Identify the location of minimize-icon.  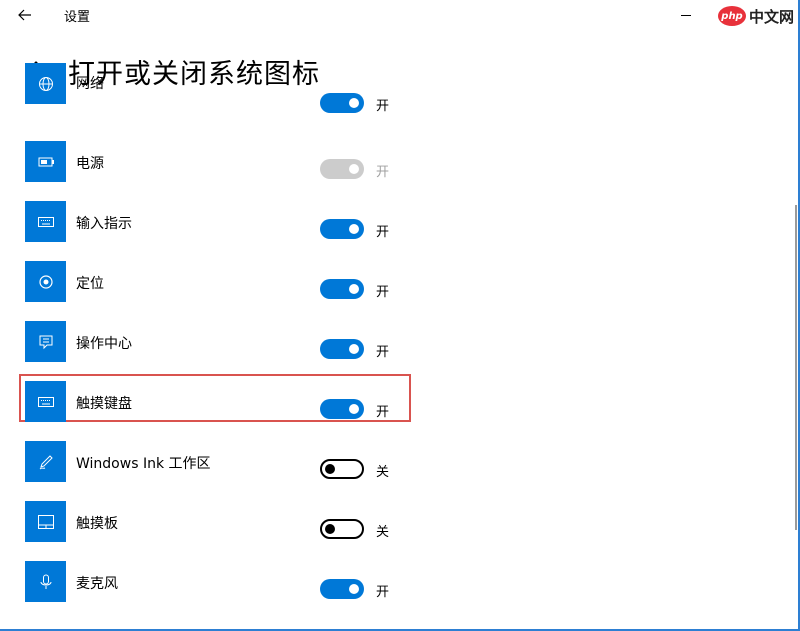
(686, 15).